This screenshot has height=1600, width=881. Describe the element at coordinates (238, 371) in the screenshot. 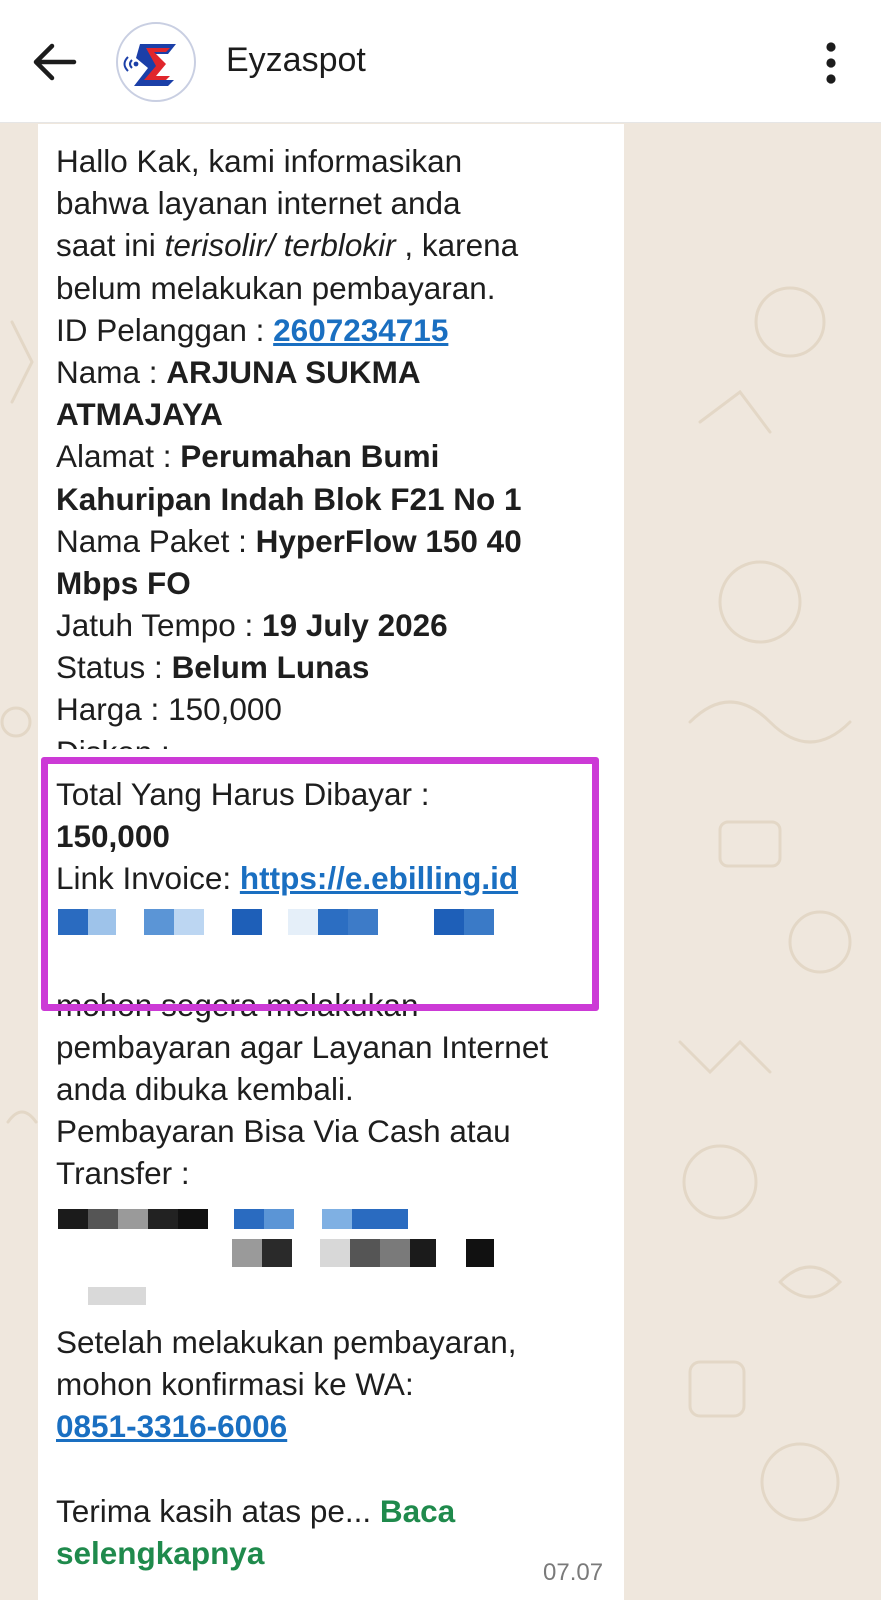

I see `name-row: Nama : ARJUNA SUKMA` at that location.